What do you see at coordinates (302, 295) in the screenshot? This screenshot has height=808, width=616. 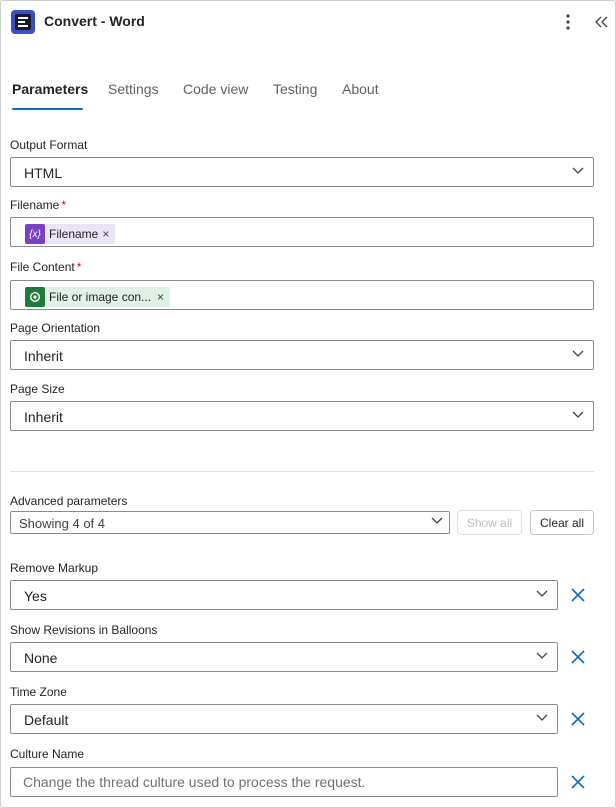 I see `file-content-input: File or image con... ×` at bounding box center [302, 295].